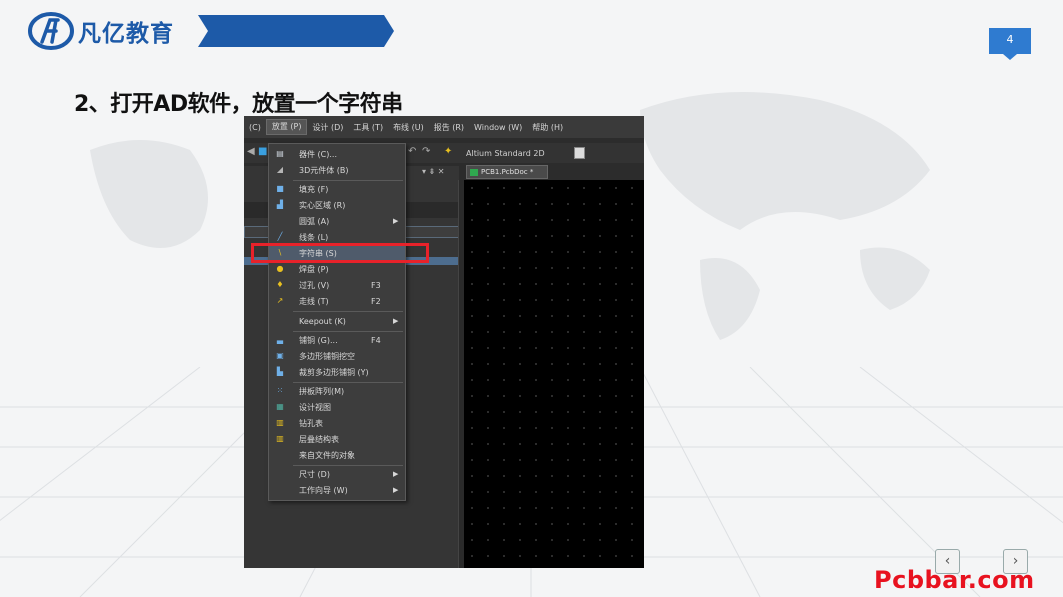 The height and width of the screenshot is (597, 1063). I want to click on doc-tab-label: PCB1.PcbDoc *, so click(507, 172).